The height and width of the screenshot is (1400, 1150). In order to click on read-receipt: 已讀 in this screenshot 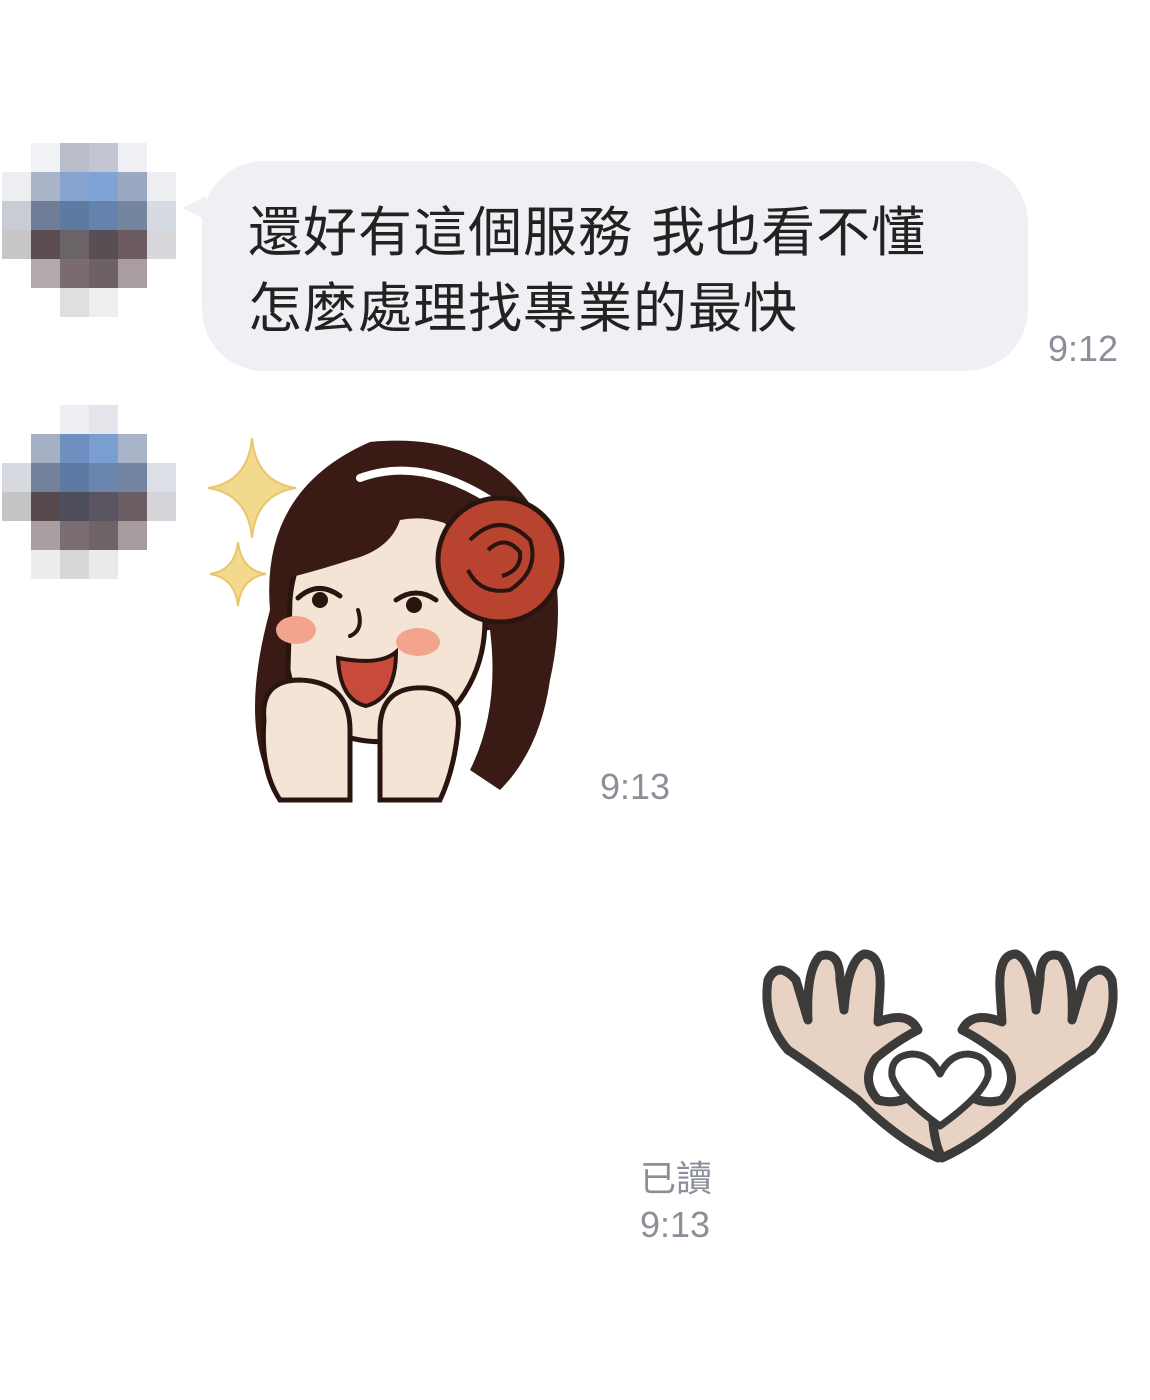, I will do `click(676, 1179)`.